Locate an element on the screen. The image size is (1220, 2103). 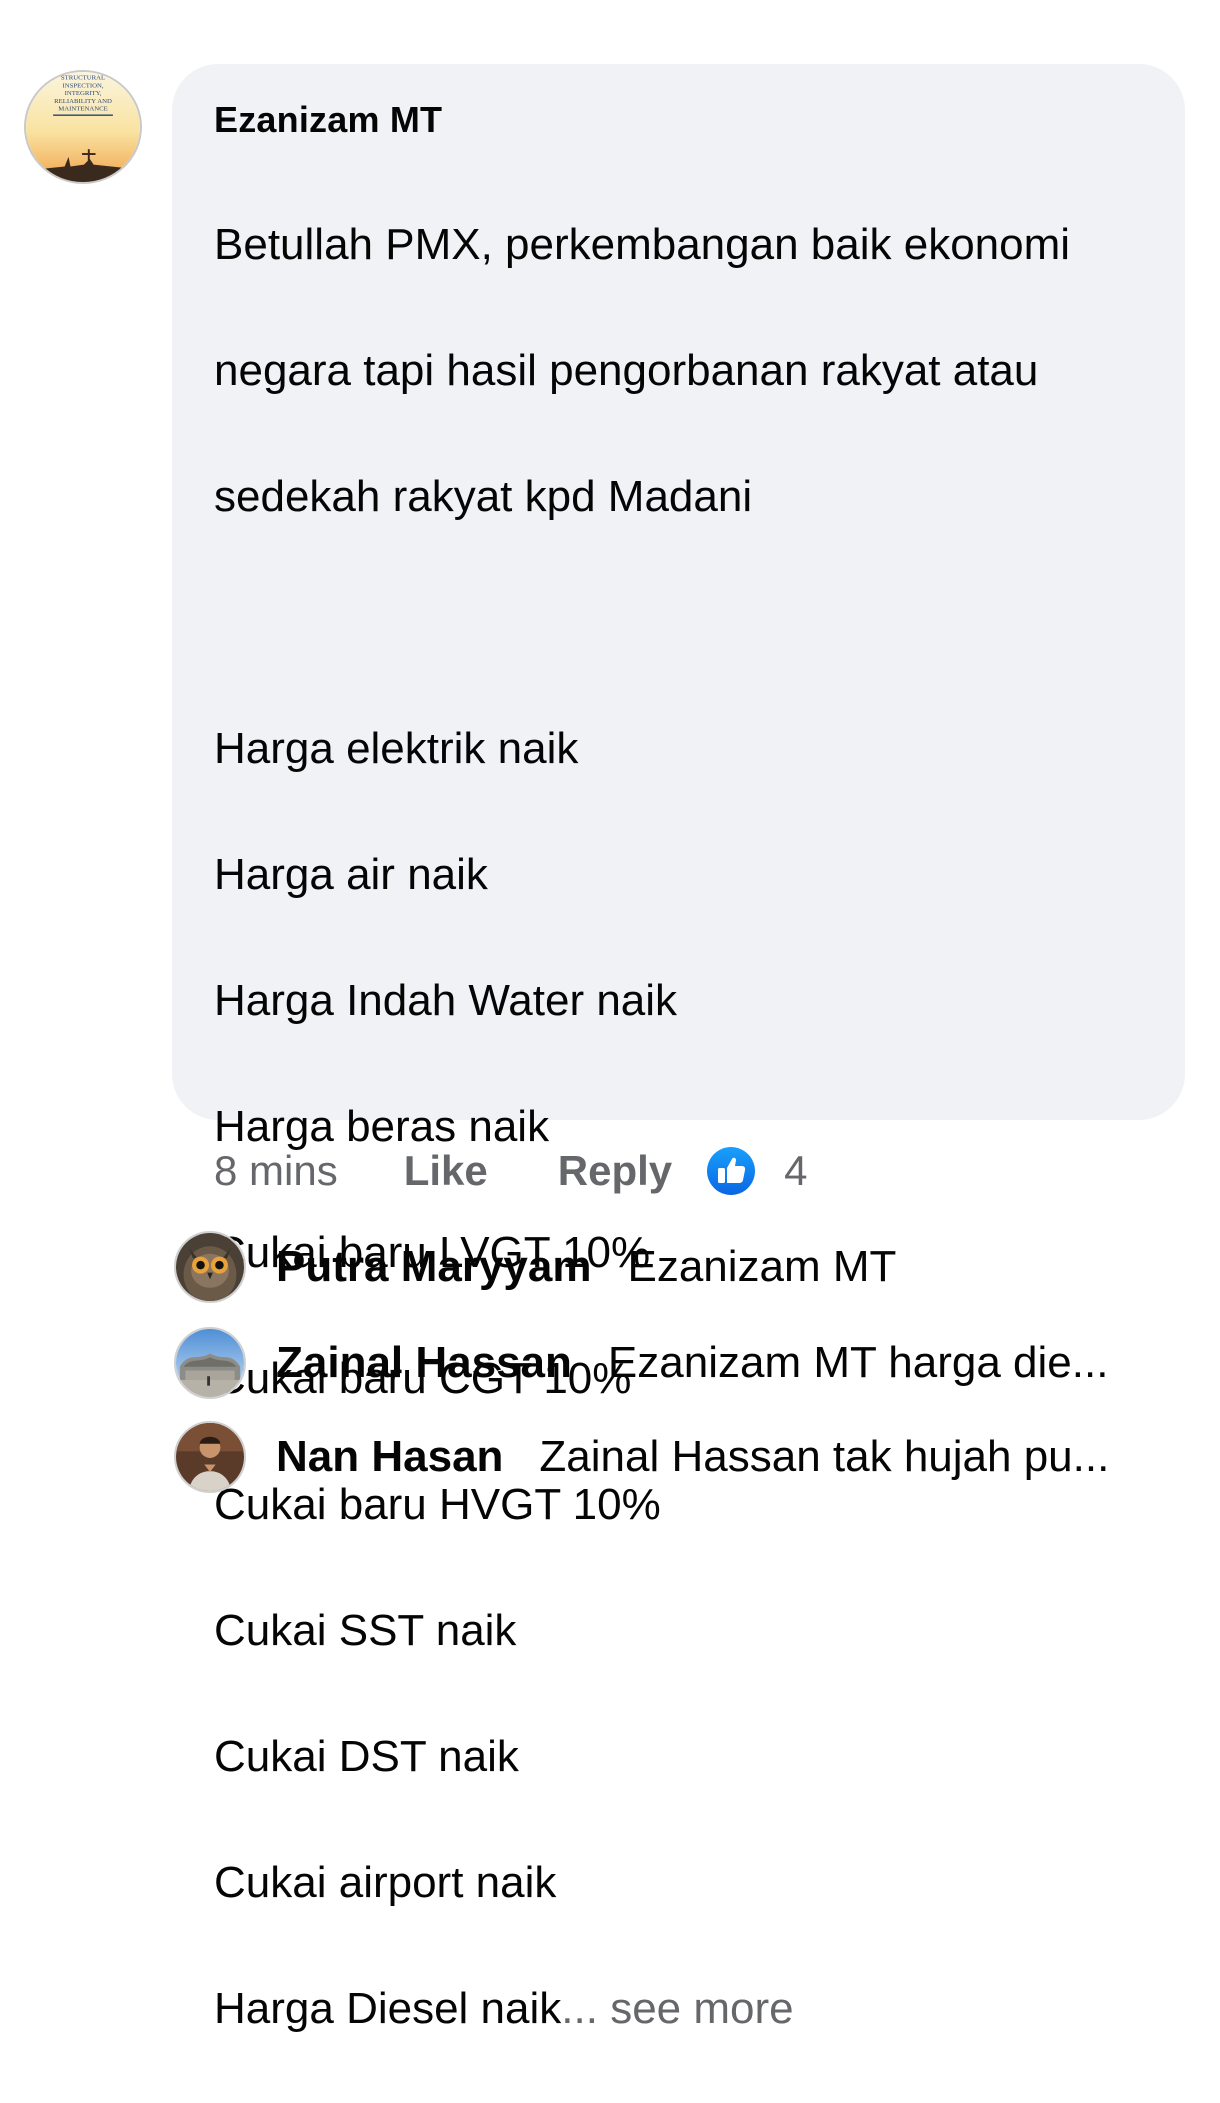
comment-line: Harga elektrik naik is located at coordinates (396, 748).